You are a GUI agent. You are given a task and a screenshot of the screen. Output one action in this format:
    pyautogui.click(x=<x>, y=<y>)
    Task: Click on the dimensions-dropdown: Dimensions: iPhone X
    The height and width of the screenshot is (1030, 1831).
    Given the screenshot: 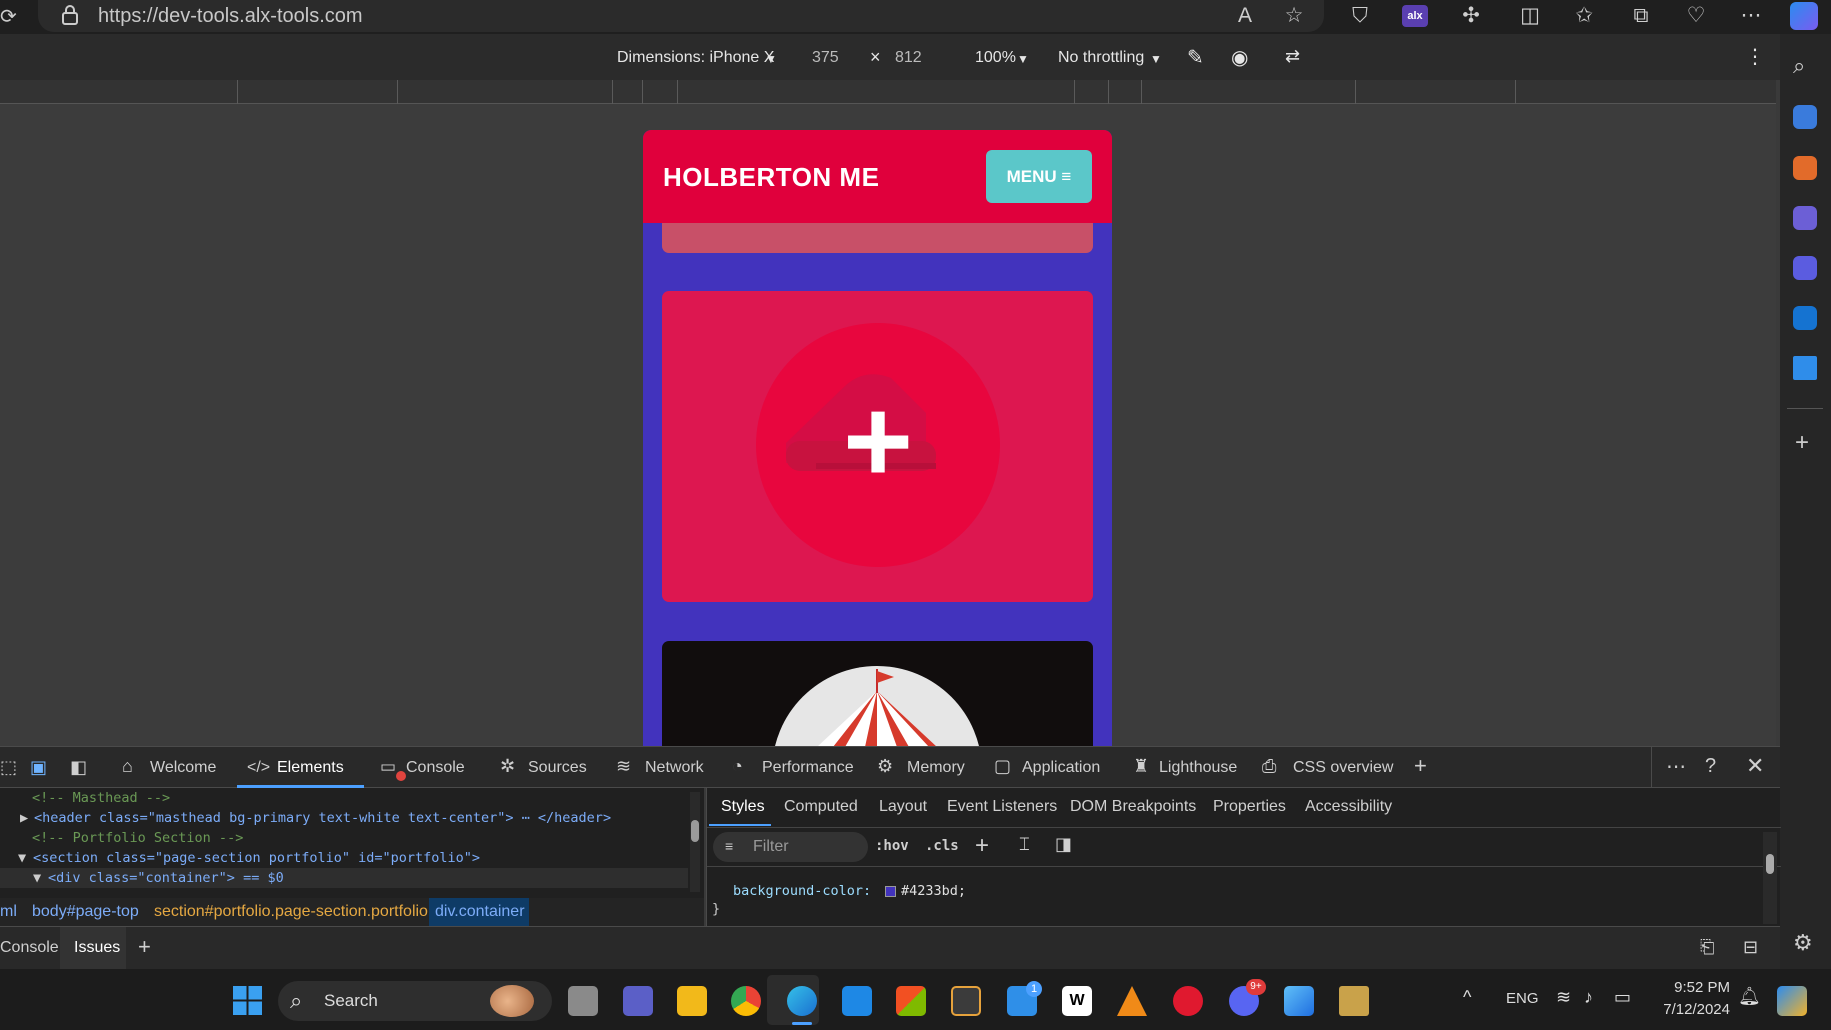 What is the action you would take?
    pyautogui.click(x=695, y=58)
    